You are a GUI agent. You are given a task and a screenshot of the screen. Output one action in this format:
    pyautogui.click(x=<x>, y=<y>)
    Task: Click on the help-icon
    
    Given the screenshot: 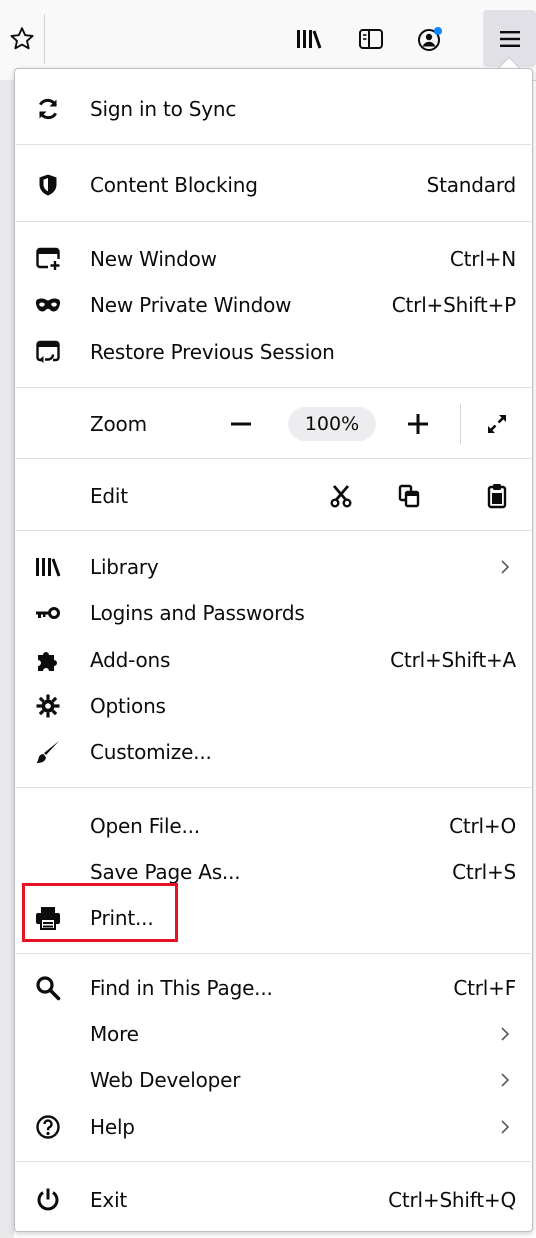 What is the action you would take?
    pyautogui.click(x=48, y=1127)
    